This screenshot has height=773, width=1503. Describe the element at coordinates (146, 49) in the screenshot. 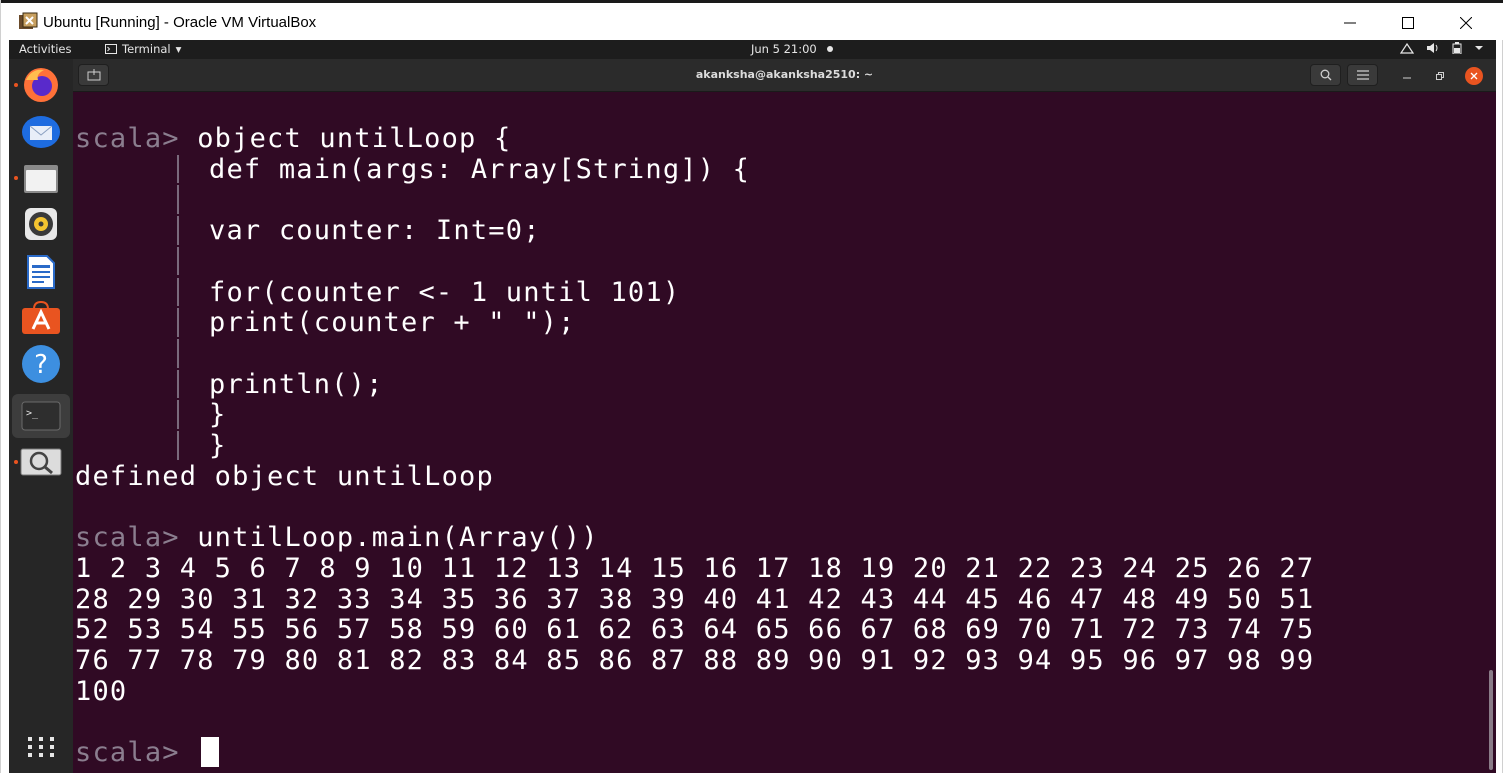

I see `app-menu-label: Terminal` at that location.